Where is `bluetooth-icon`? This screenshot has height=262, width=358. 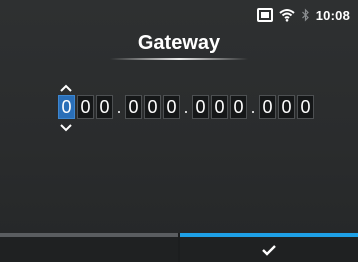
bluetooth-icon is located at coordinates (305, 15).